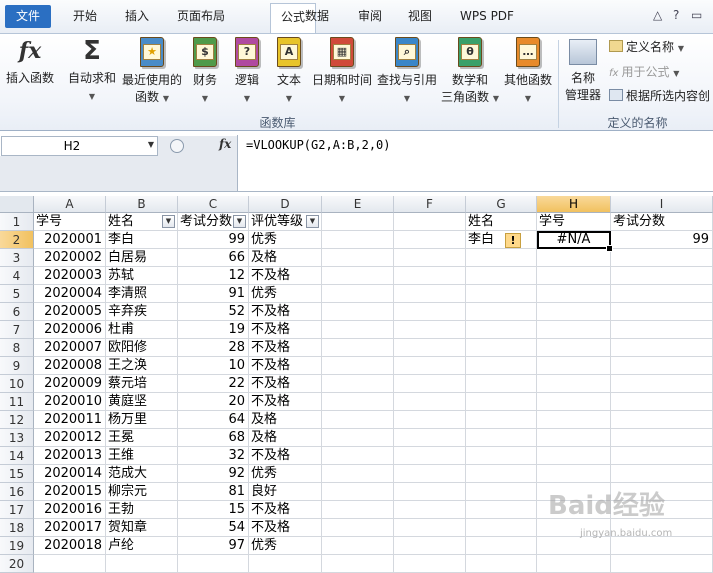 The width and height of the screenshot is (713, 573). I want to click on cell-f8, so click(430, 348).